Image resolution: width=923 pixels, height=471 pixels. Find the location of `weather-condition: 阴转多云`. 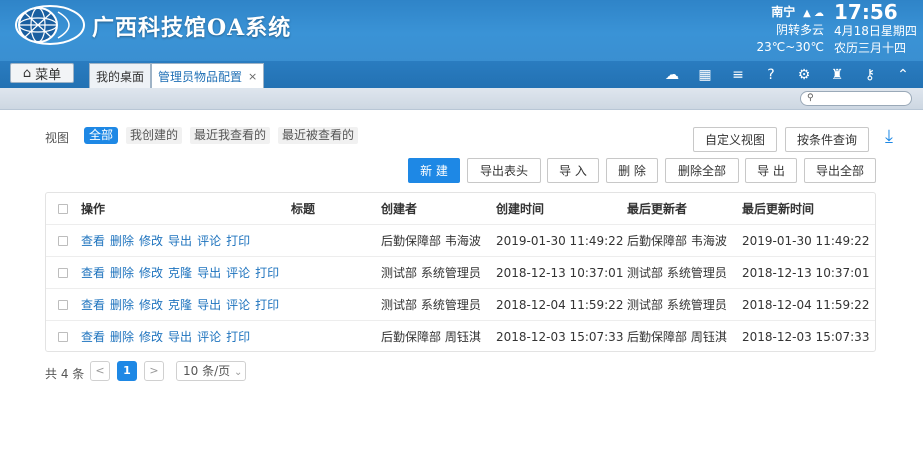

weather-condition: 阴转多云 is located at coordinates (799, 30).